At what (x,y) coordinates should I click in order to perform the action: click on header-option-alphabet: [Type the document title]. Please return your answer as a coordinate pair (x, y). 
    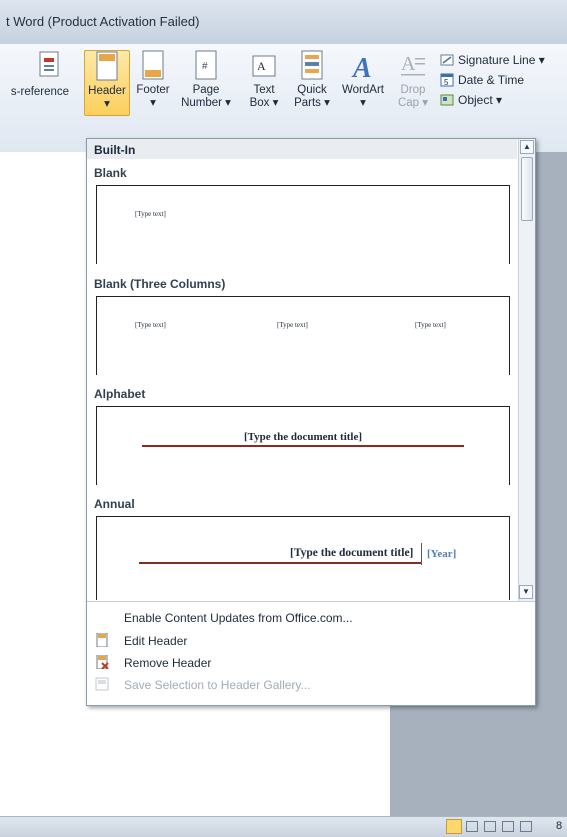
    Looking at the image, I should click on (303, 445).